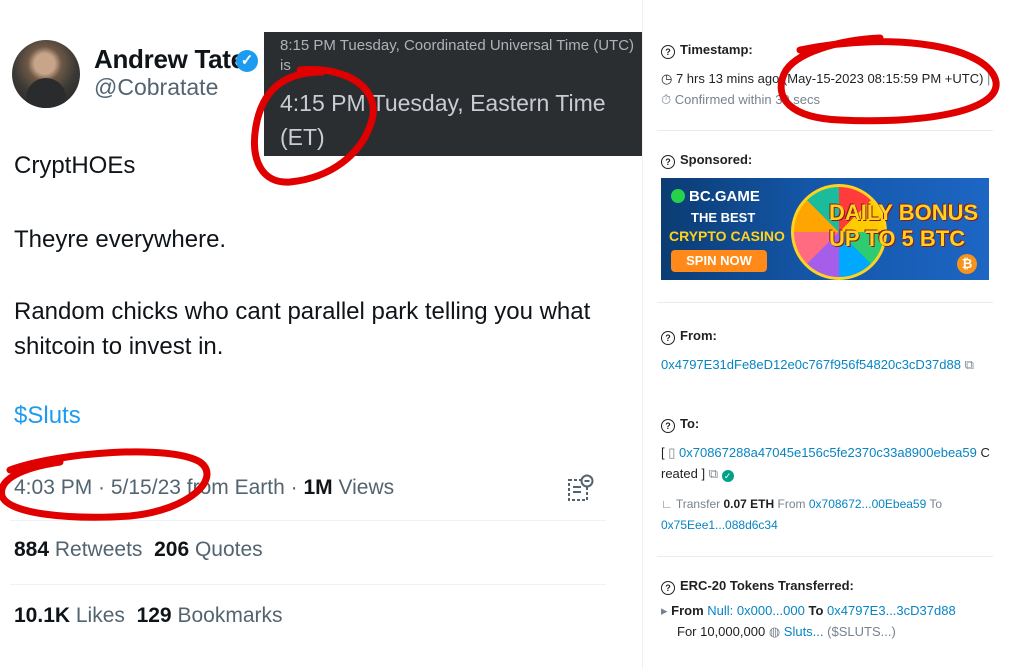 The image size is (1014, 669). I want to click on verified-check-icon: ✓, so click(727, 476).